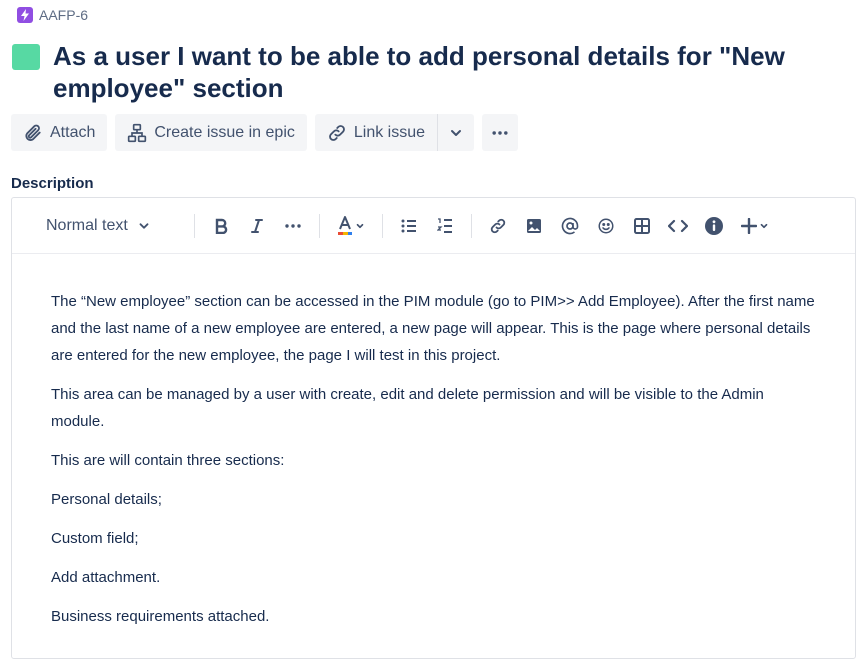 The image size is (866, 672). I want to click on mention-button, so click(570, 226).